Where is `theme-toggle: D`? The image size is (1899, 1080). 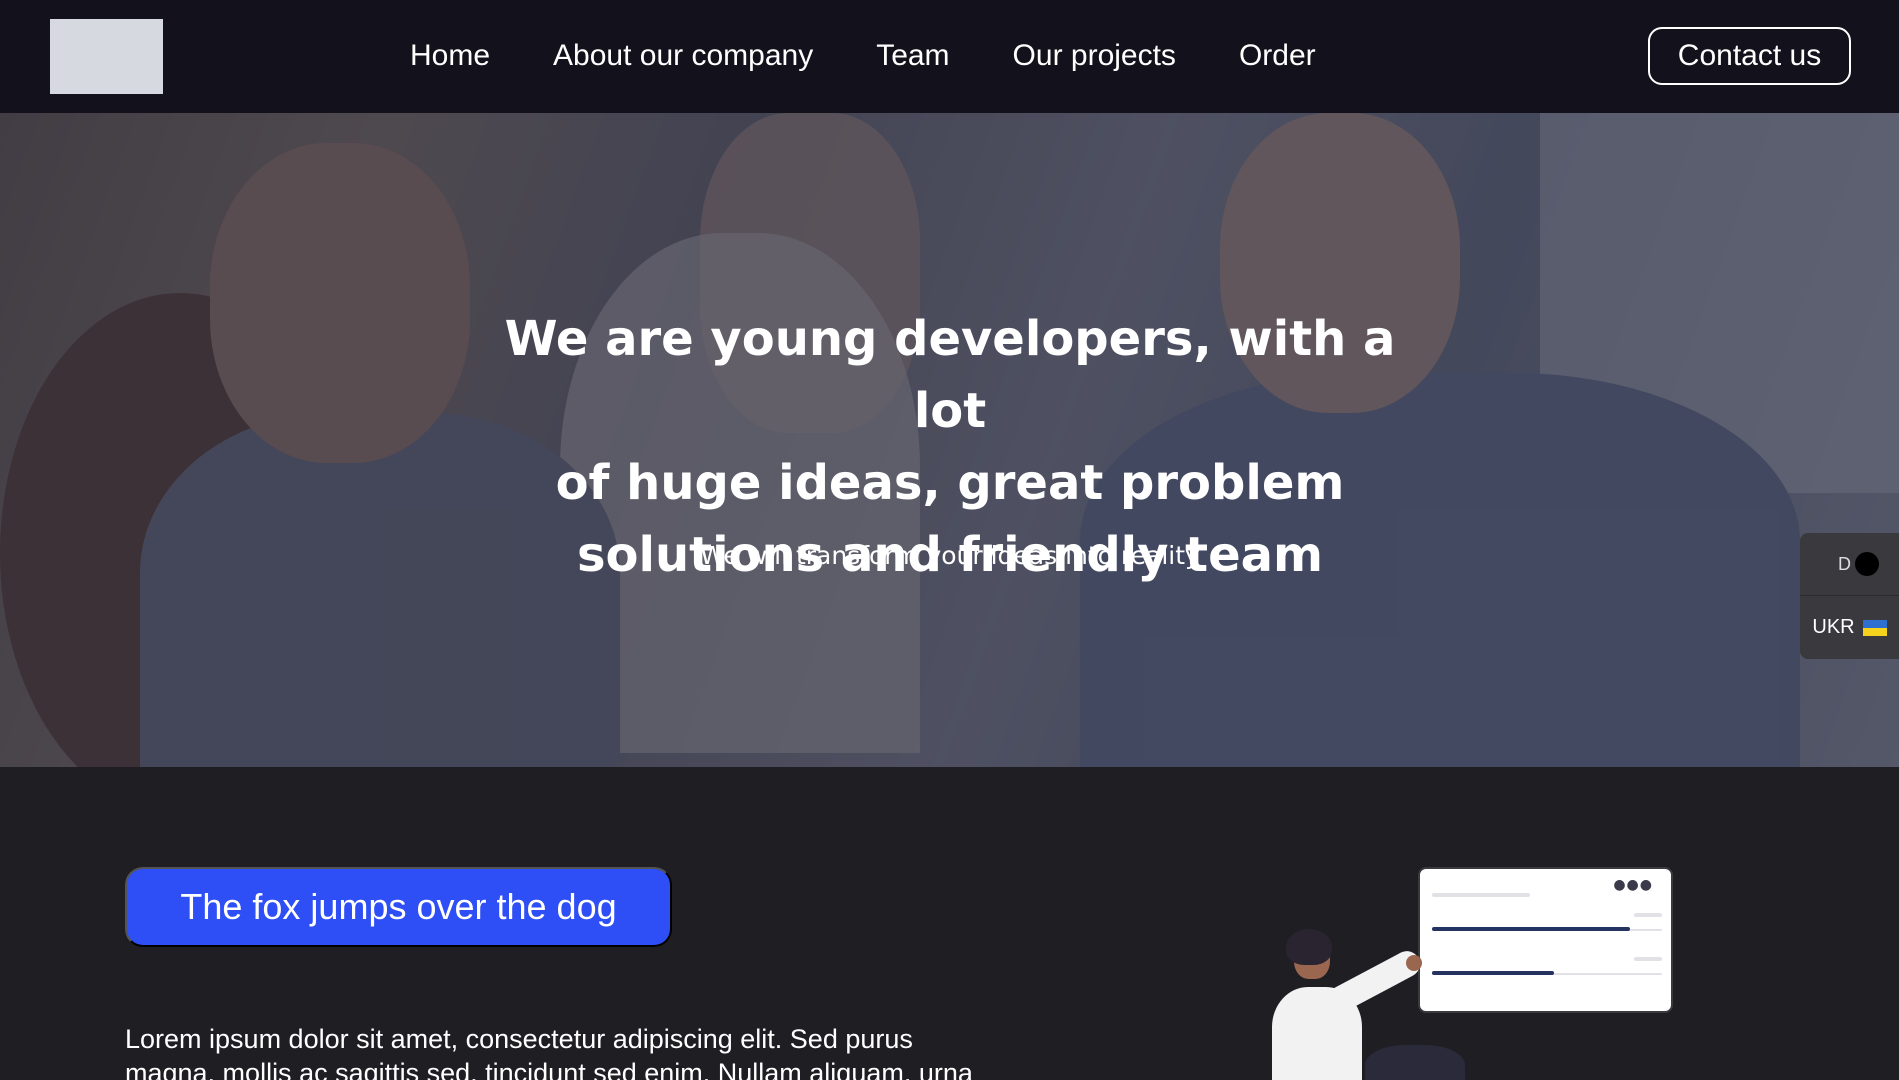
theme-toggle: D is located at coordinates (1849, 564).